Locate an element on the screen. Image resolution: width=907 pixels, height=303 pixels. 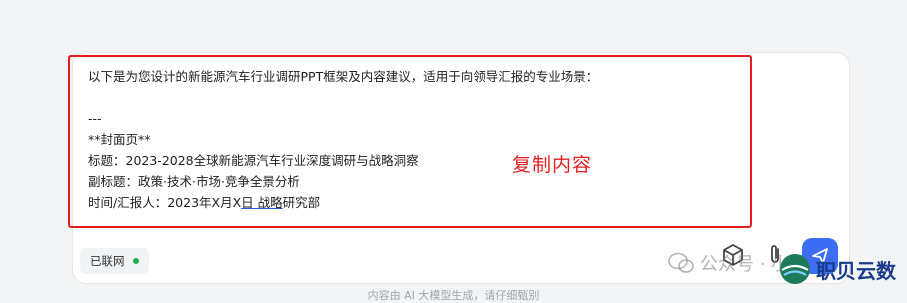
brand-name: 职贝云数 is located at coordinates (856, 270).